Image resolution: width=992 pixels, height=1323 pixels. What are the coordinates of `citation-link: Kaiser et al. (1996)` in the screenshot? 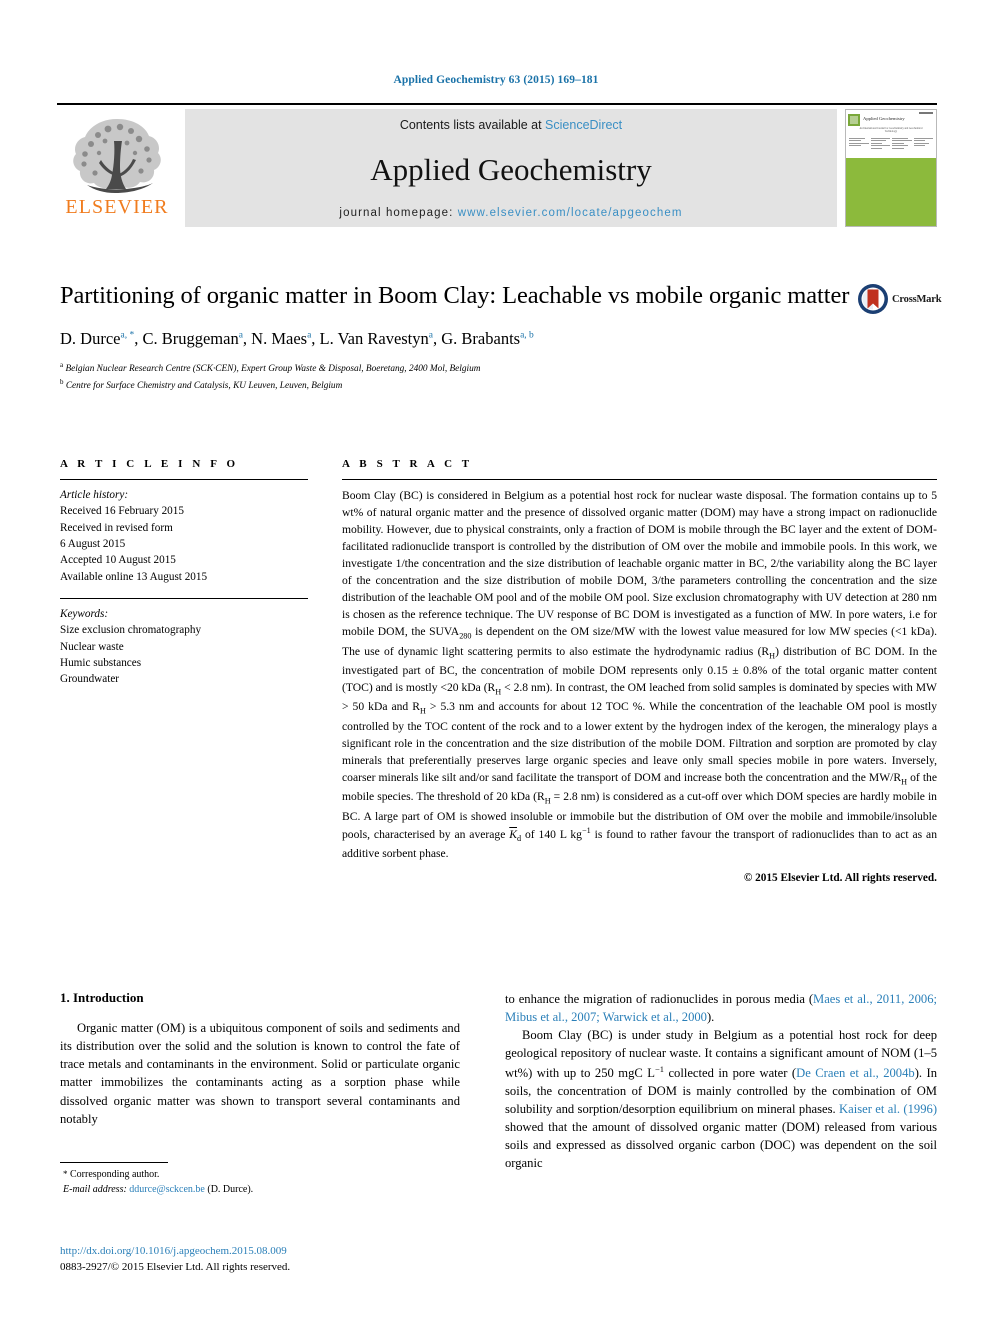 It's located at (888, 1109).